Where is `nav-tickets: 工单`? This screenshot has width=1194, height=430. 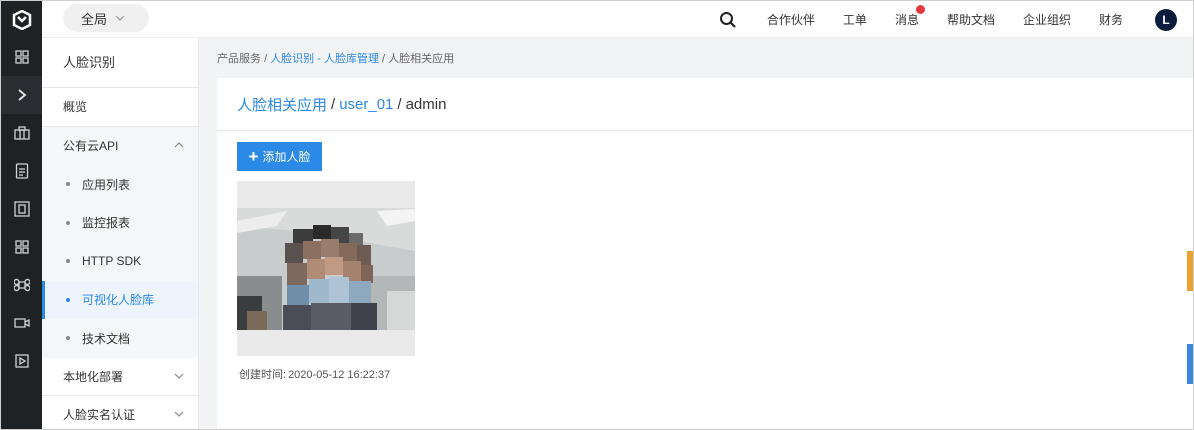 nav-tickets: 工单 is located at coordinates (855, 19).